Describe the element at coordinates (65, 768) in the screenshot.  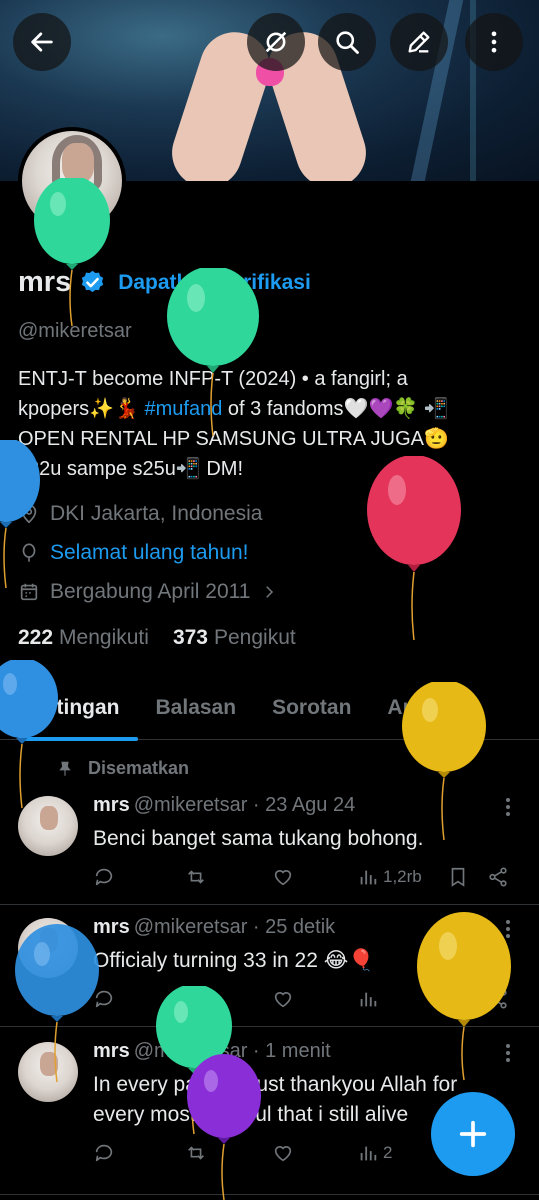
I see `pin-icon` at that location.